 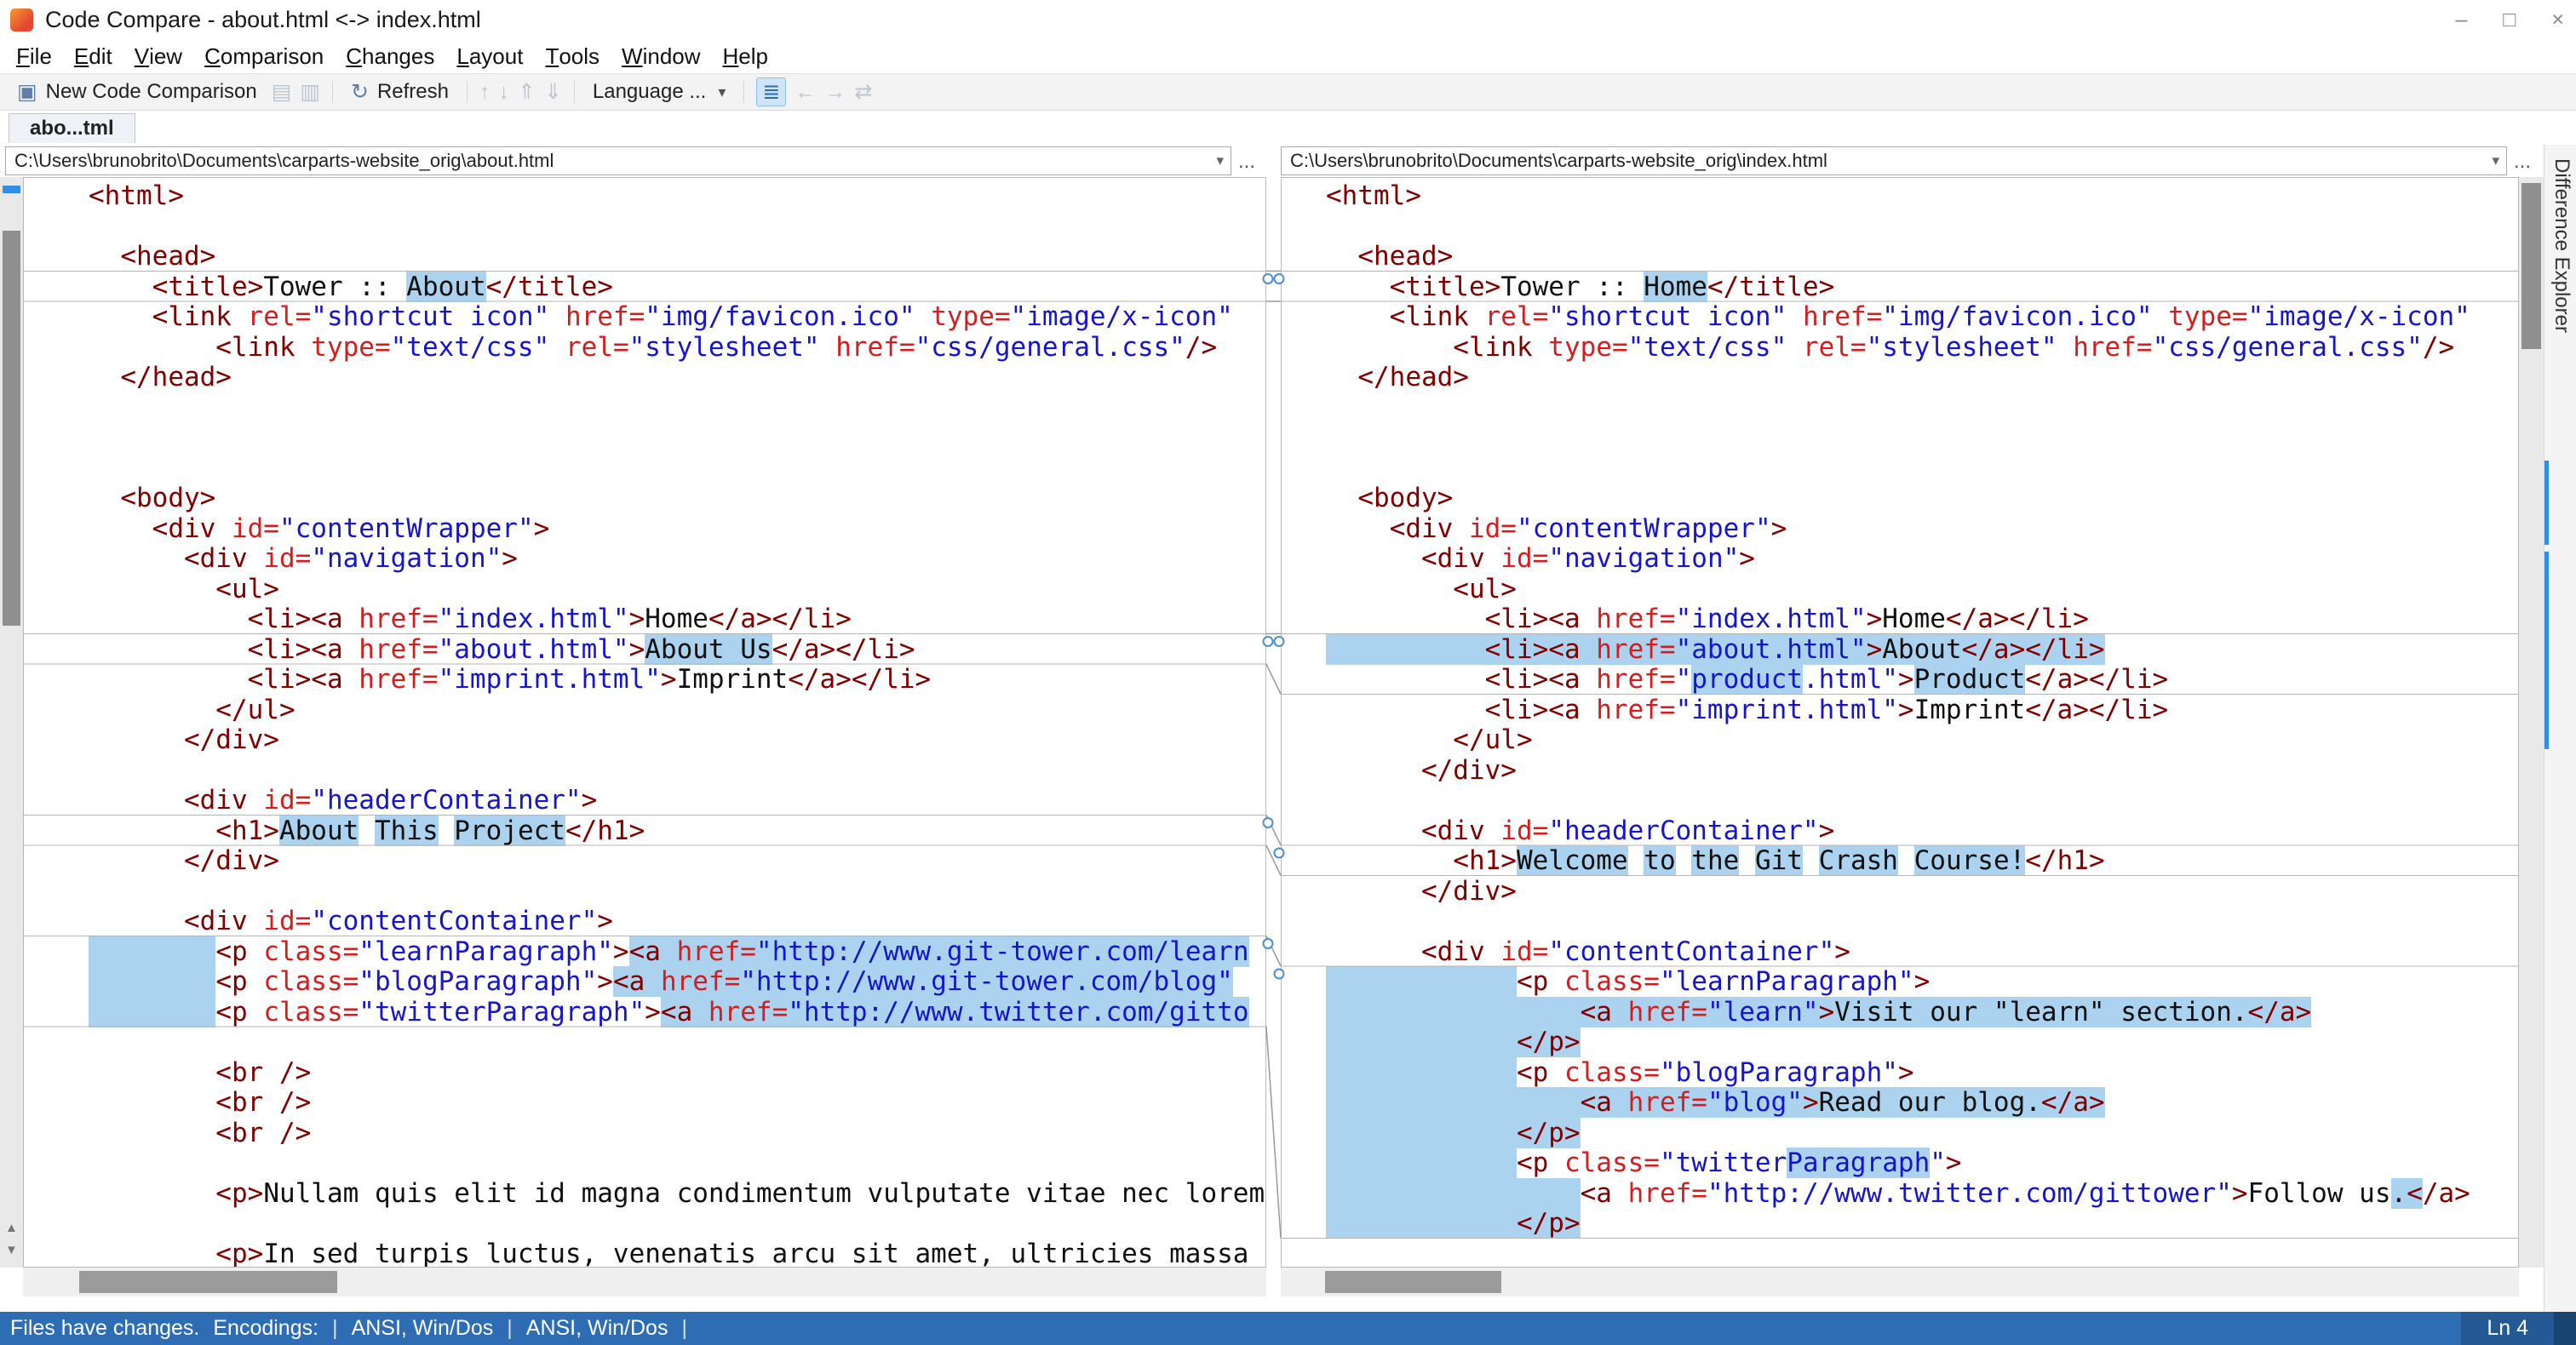 I want to click on refresh-button: ↻ Refresh, so click(x=400, y=92).